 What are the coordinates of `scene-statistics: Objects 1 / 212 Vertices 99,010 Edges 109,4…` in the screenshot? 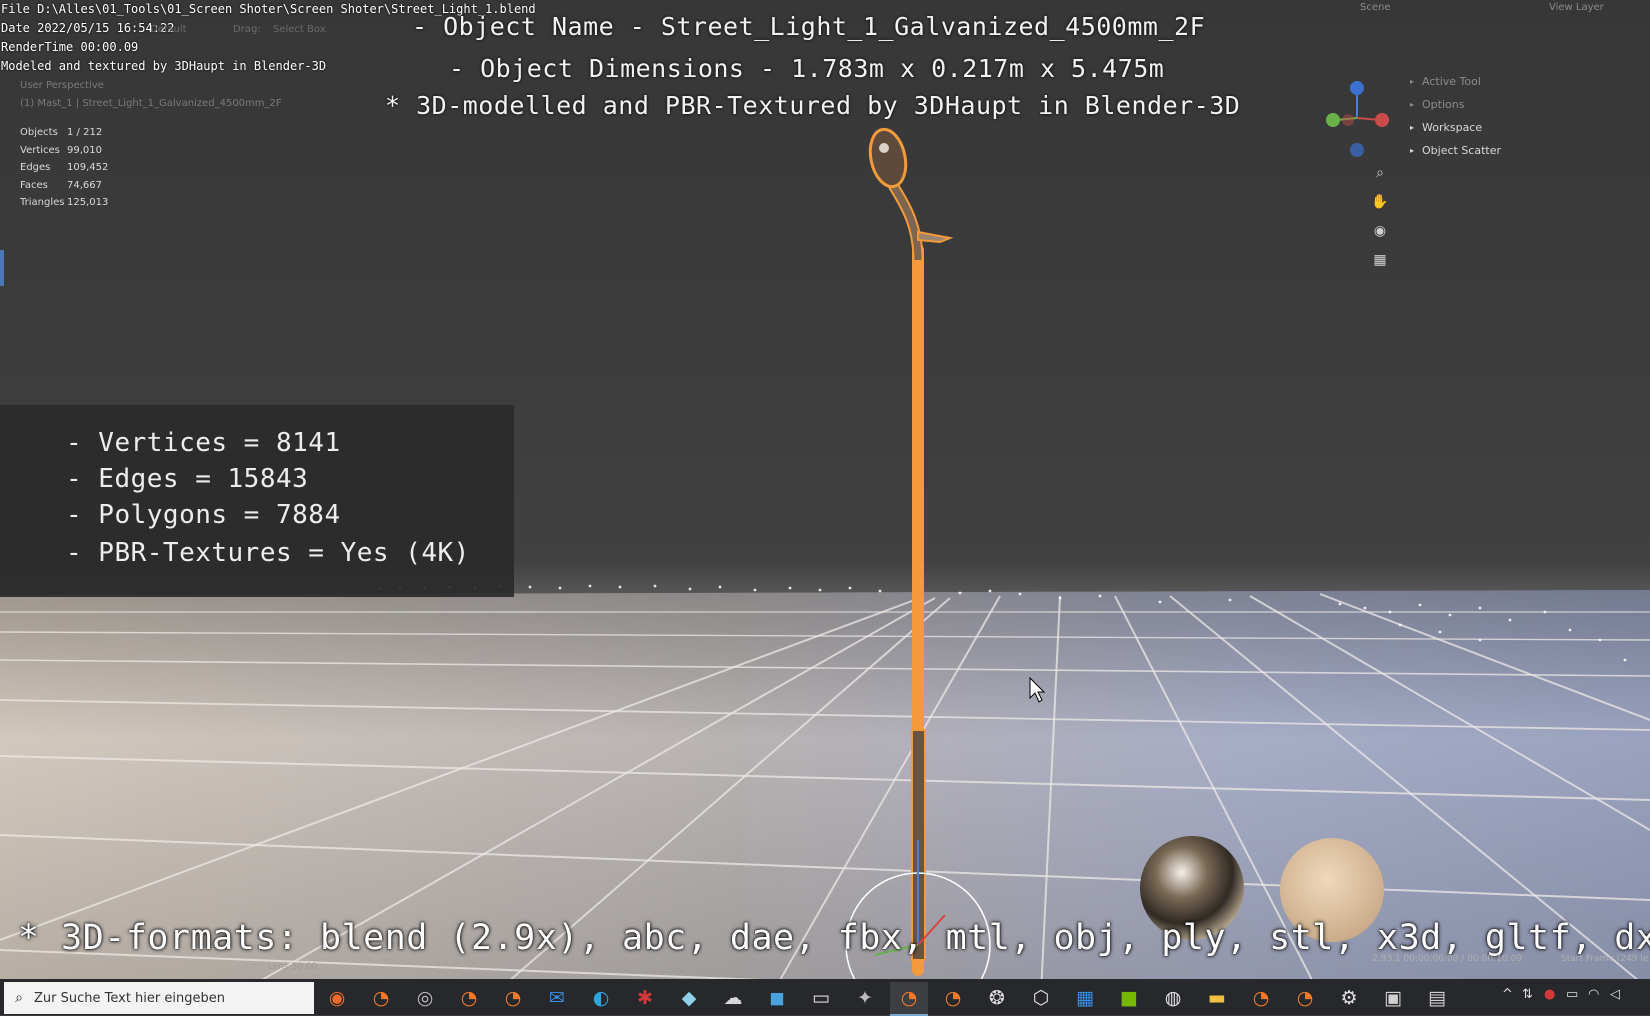 It's located at (64, 168).